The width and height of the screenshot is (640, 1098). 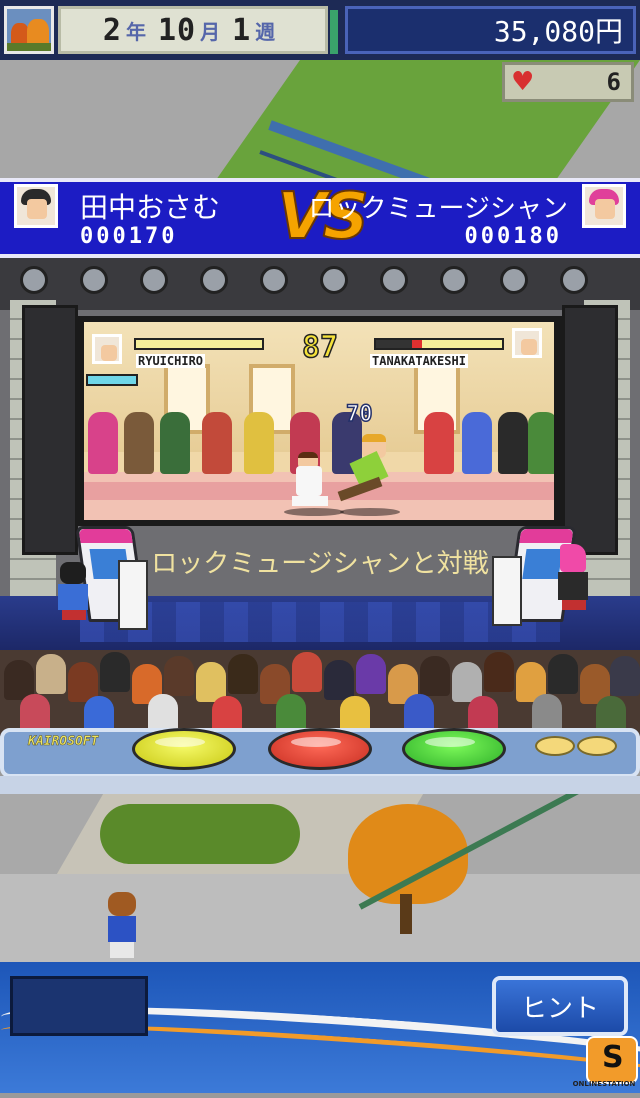 What do you see at coordinates (129, 236) in the screenshot?
I see `player1-score: 000170` at bounding box center [129, 236].